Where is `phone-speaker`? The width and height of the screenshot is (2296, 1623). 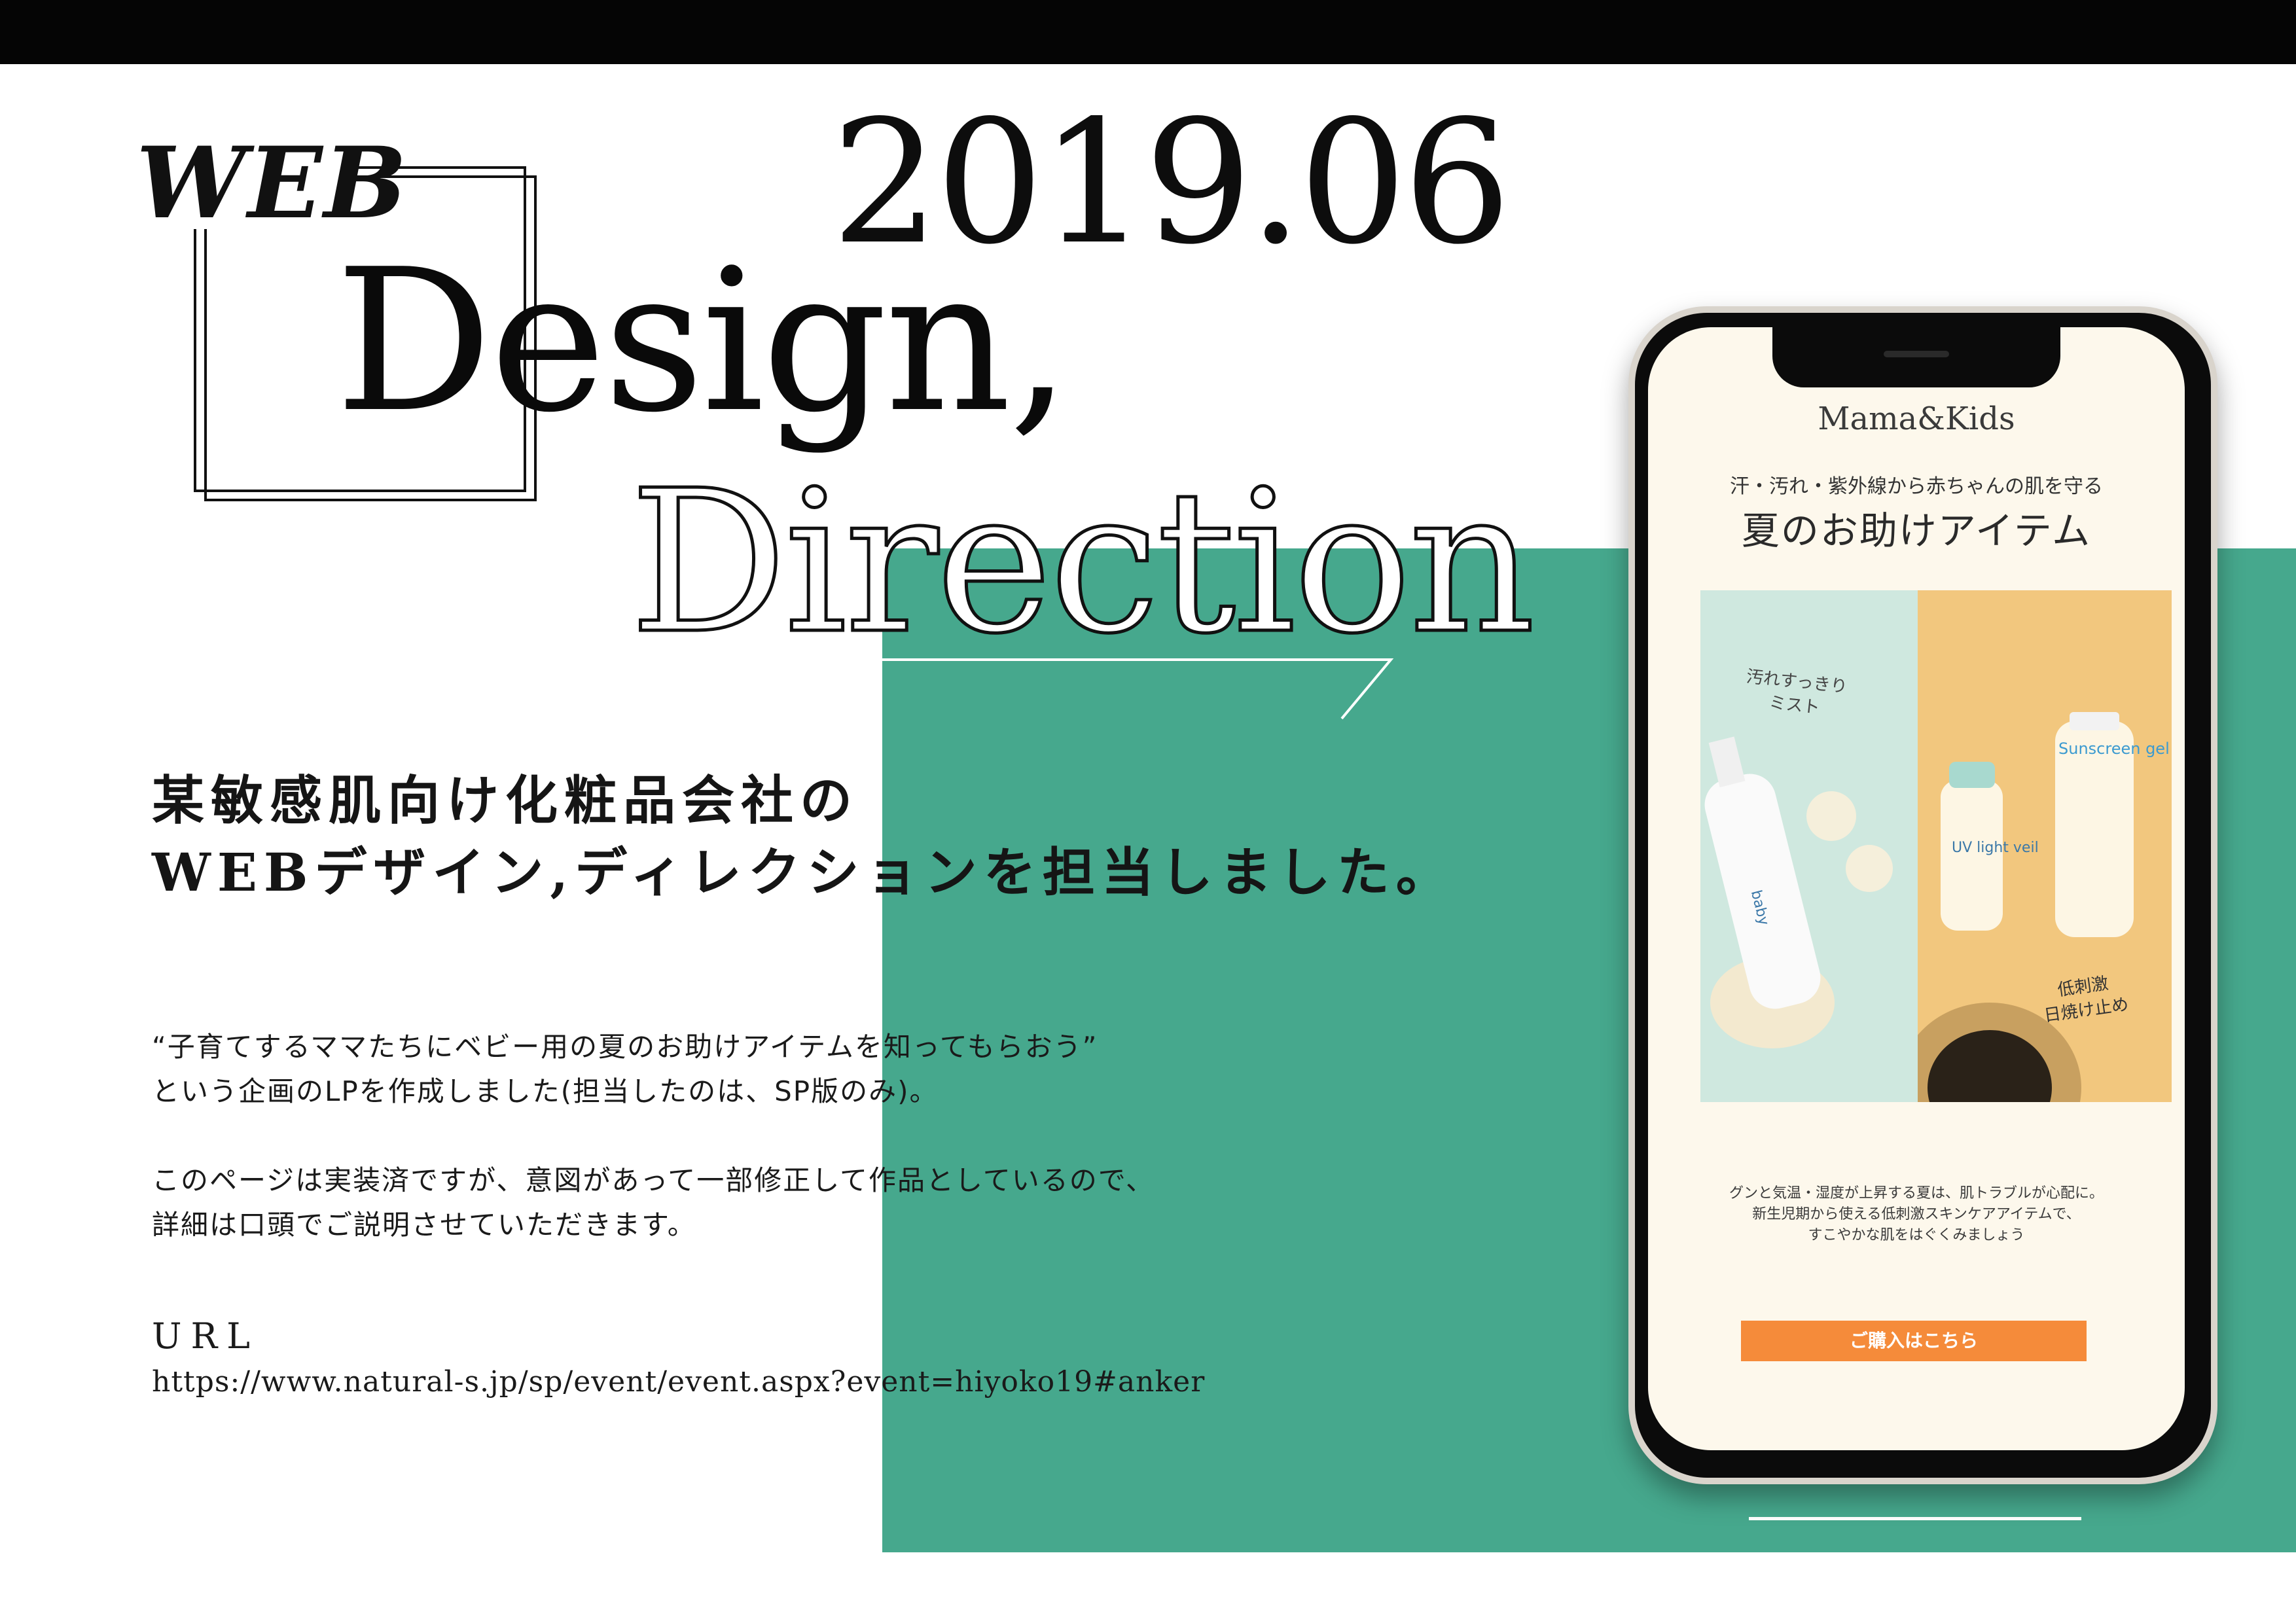
phone-speaker is located at coordinates (1916, 354).